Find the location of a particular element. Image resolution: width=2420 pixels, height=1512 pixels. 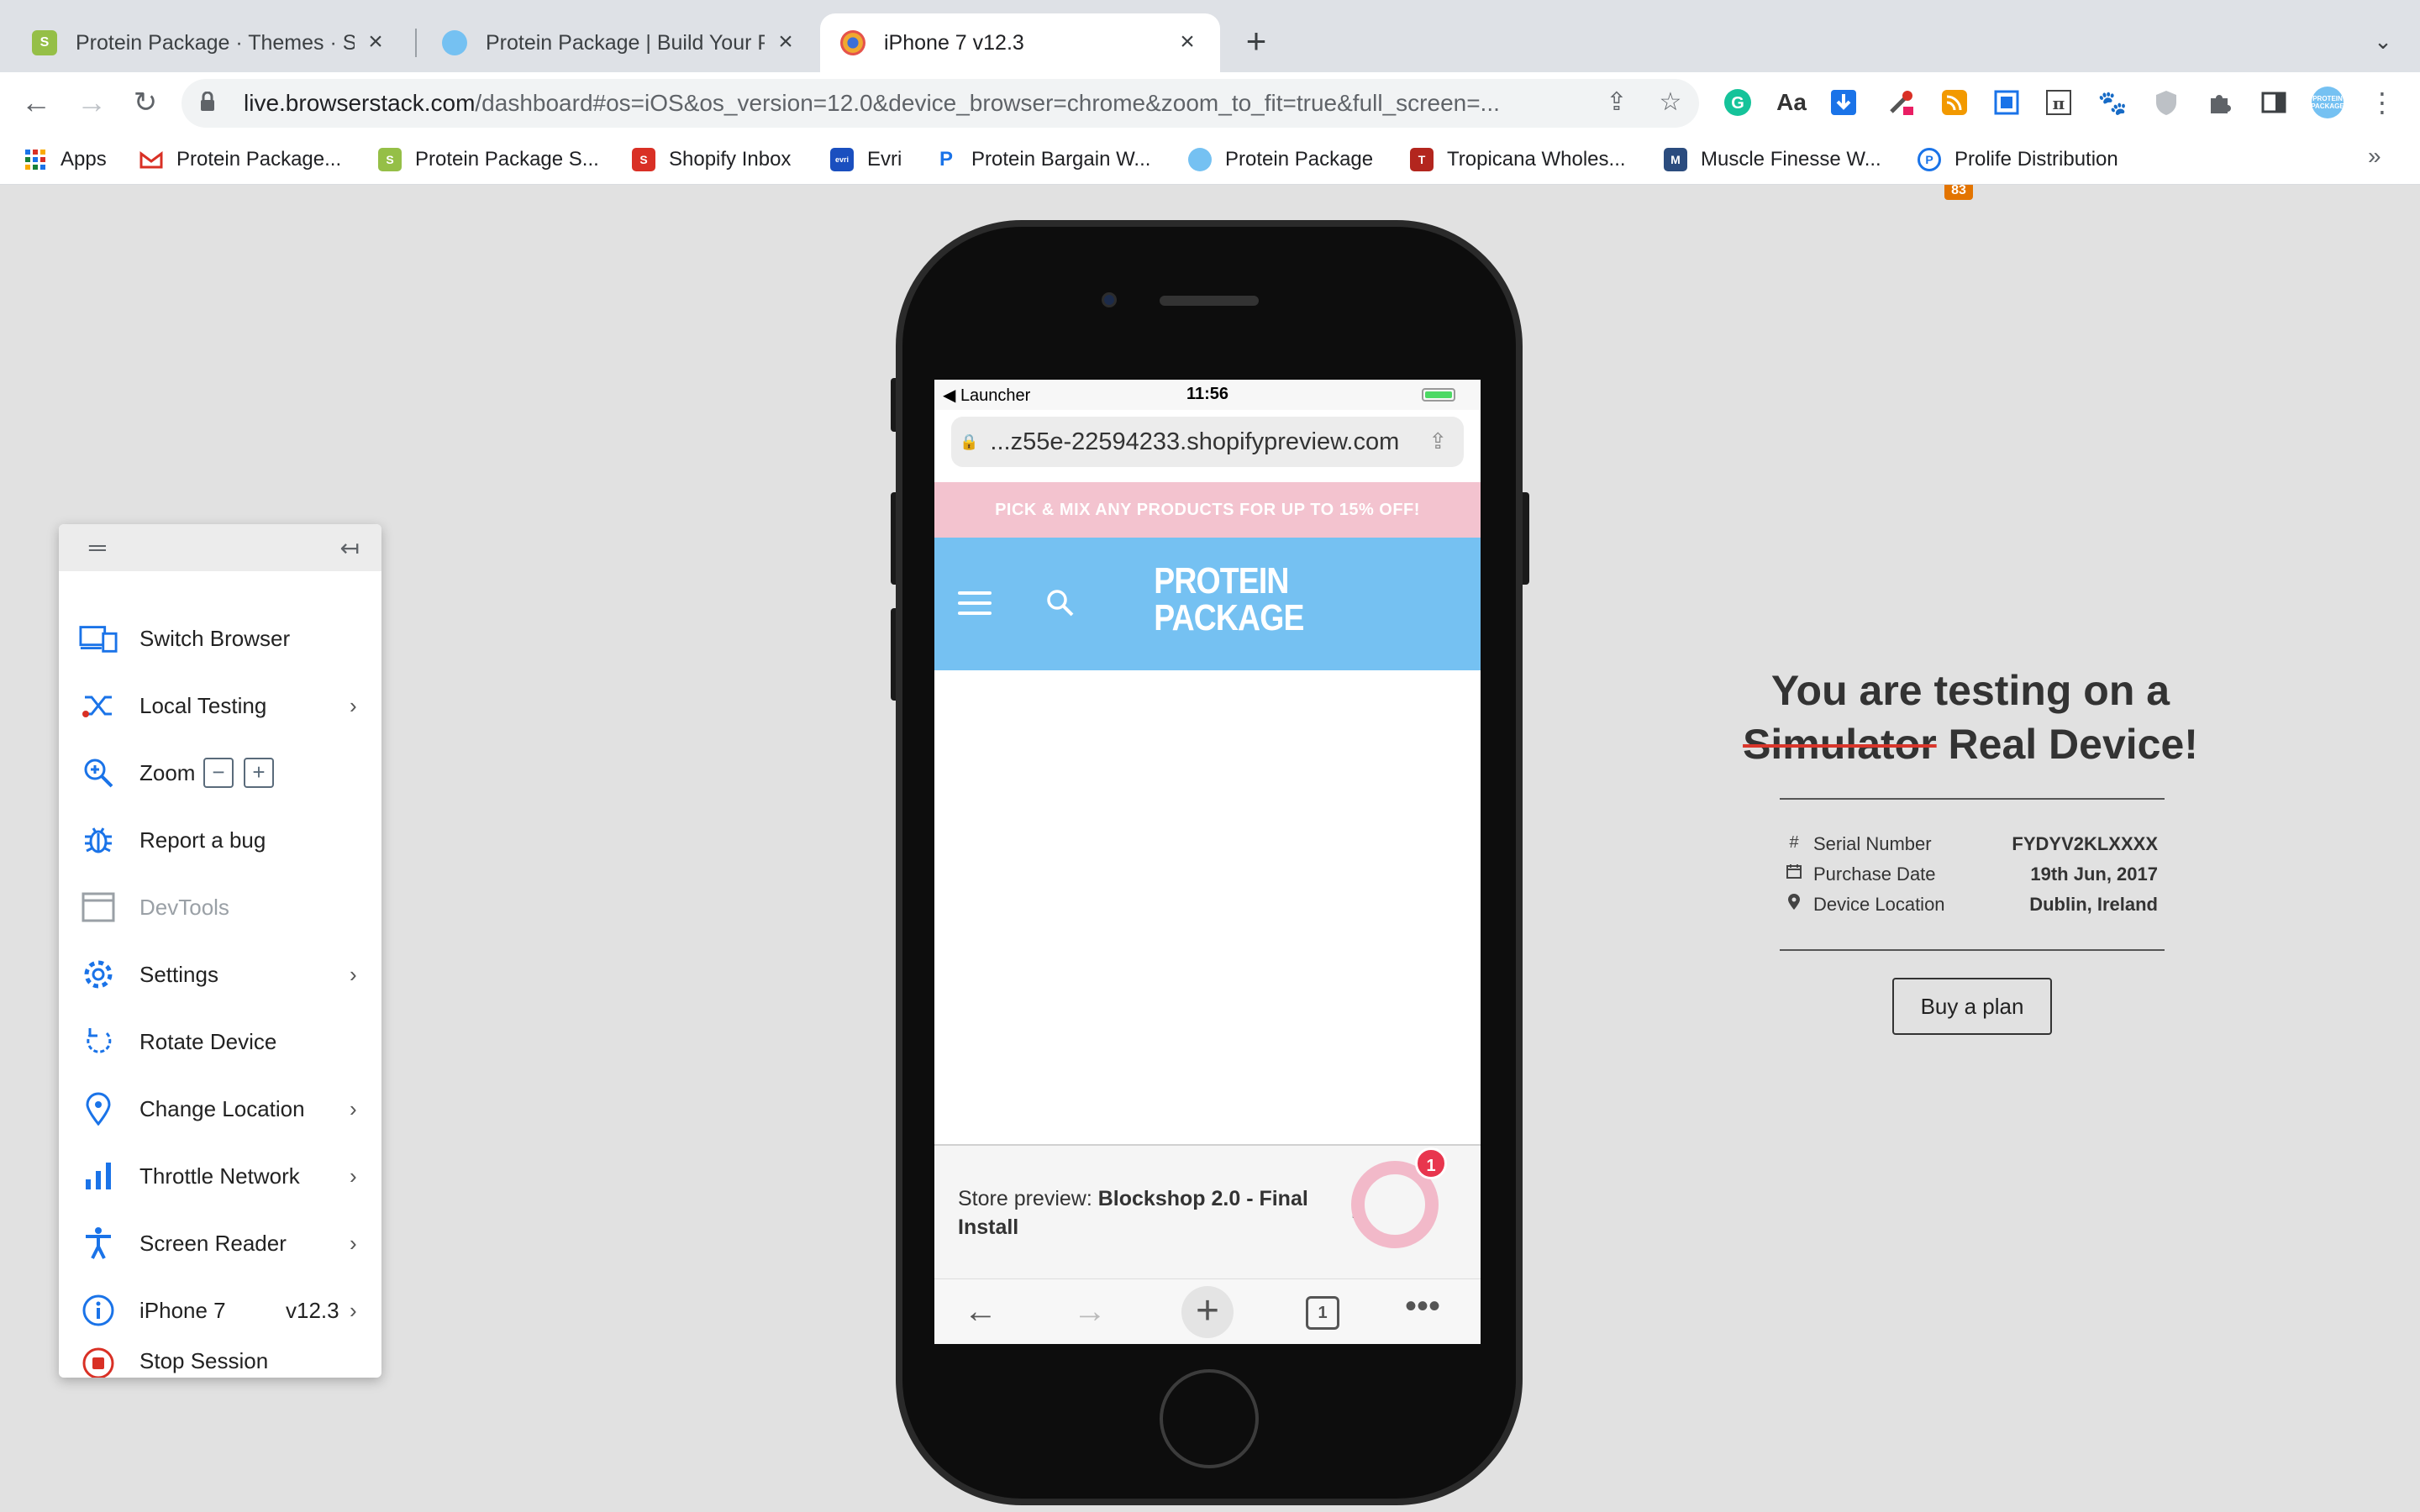

report-bug-button: Report a bug is located at coordinates (220, 840).